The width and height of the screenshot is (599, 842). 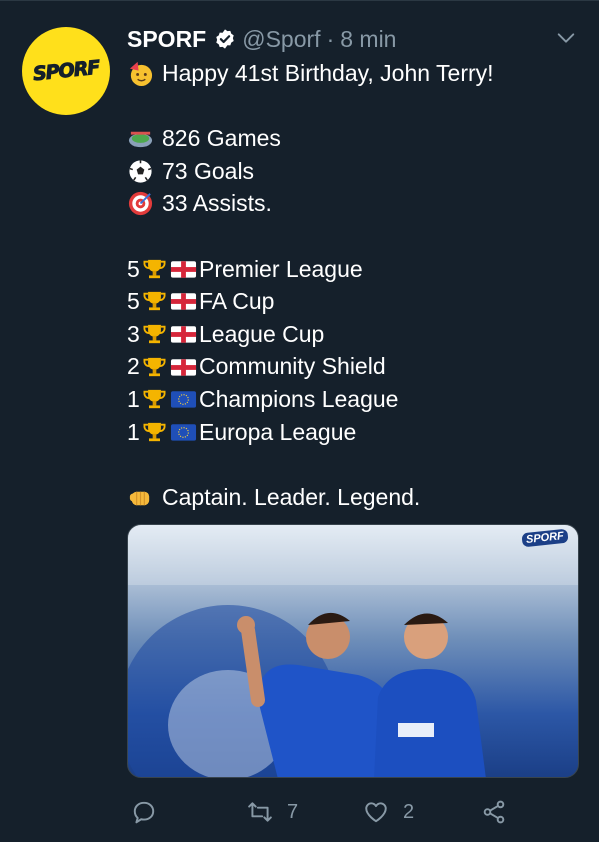 What do you see at coordinates (352, 203) in the screenshot?
I see `stat-line: 33 Assists.` at bounding box center [352, 203].